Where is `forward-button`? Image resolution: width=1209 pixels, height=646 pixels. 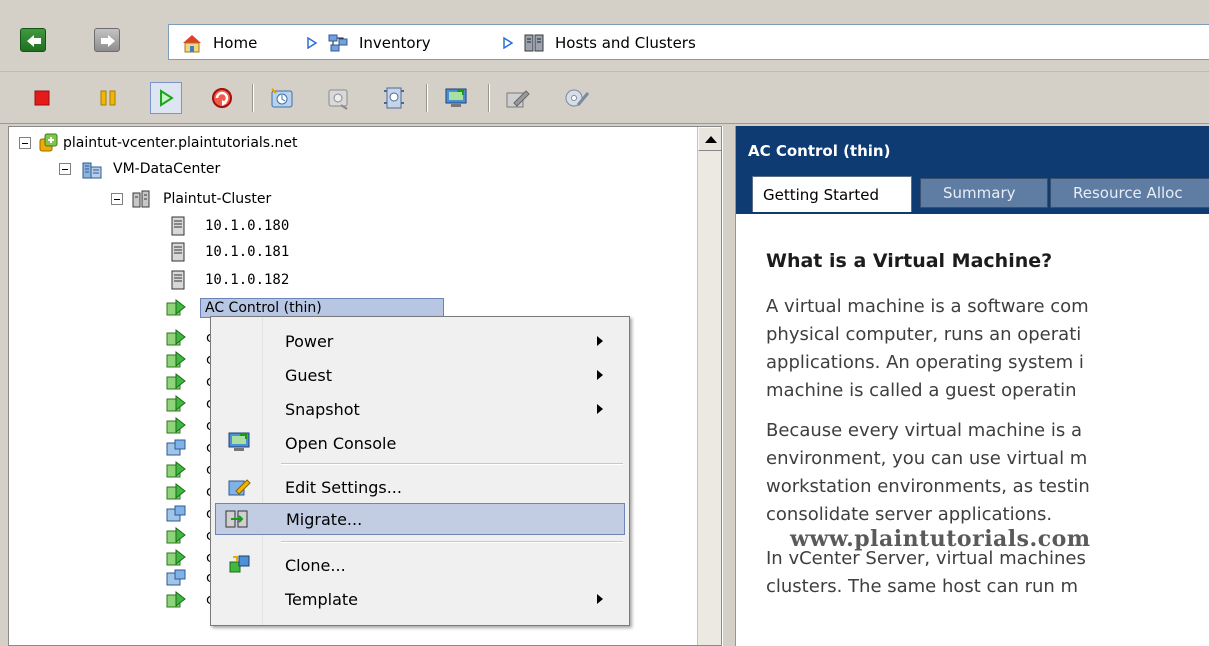
forward-button is located at coordinates (107, 40).